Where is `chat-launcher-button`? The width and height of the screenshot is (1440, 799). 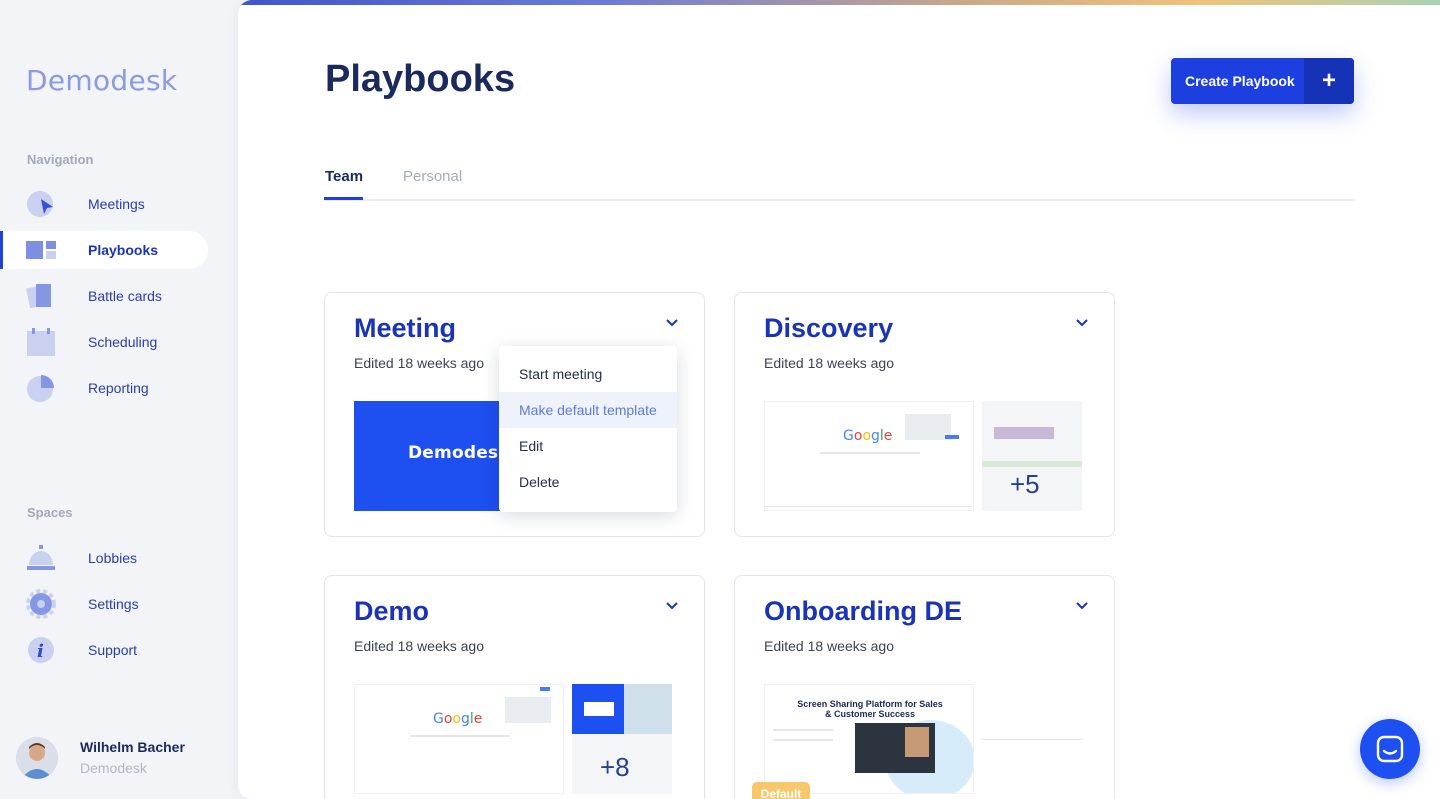
chat-launcher-button is located at coordinates (1390, 749).